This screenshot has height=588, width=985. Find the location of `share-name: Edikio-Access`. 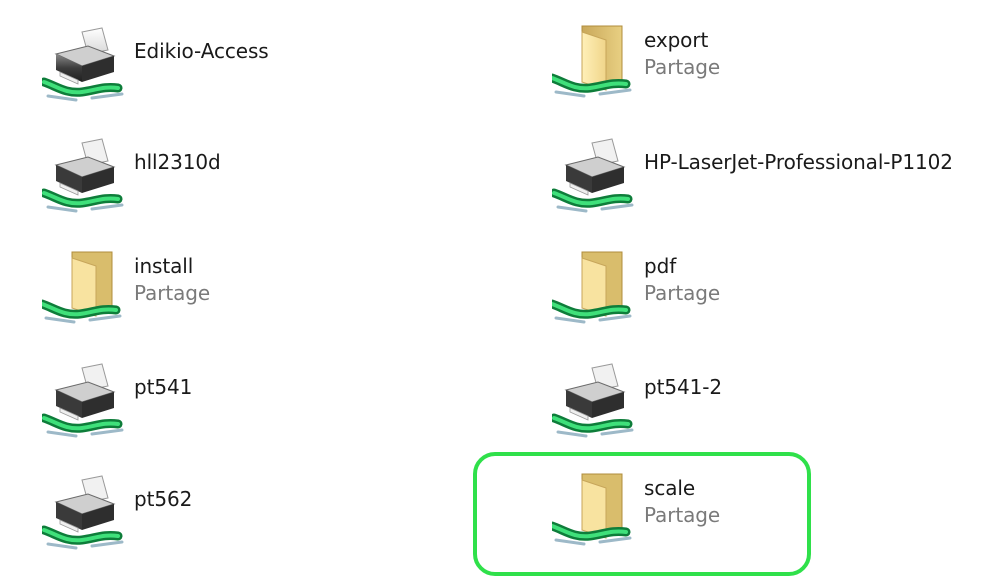

share-name: Edikio-Access is located at coordinates (201, 51).